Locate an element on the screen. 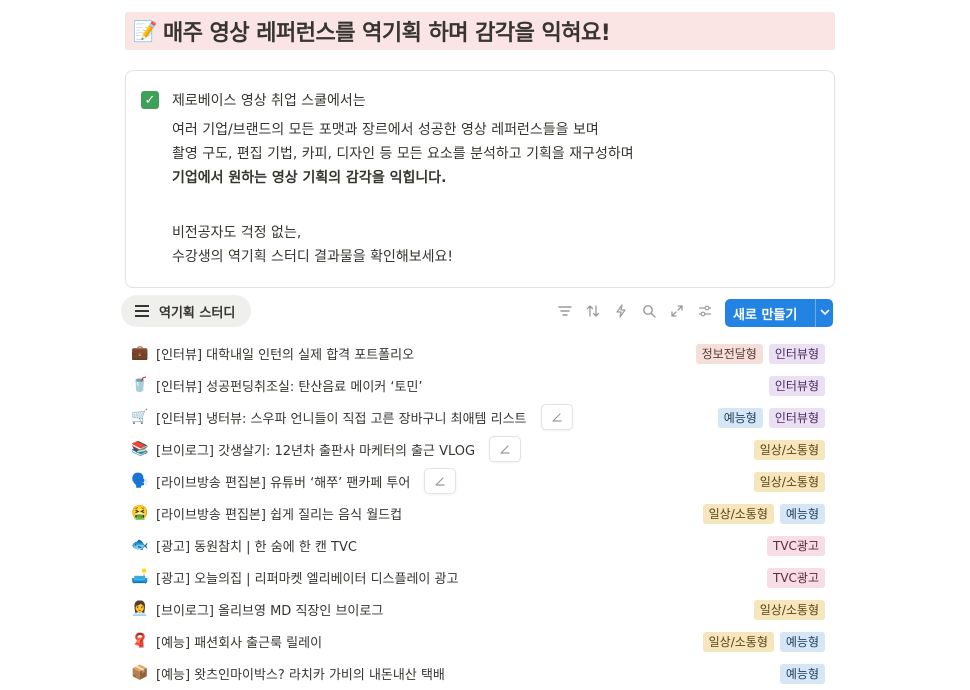 The height and width of the screenshot is (690, 970). page-heading: 📝 매주 영상 레퍼런스를 역기획 하며 감각을 익혀요! is located at coordinates (480, 31).